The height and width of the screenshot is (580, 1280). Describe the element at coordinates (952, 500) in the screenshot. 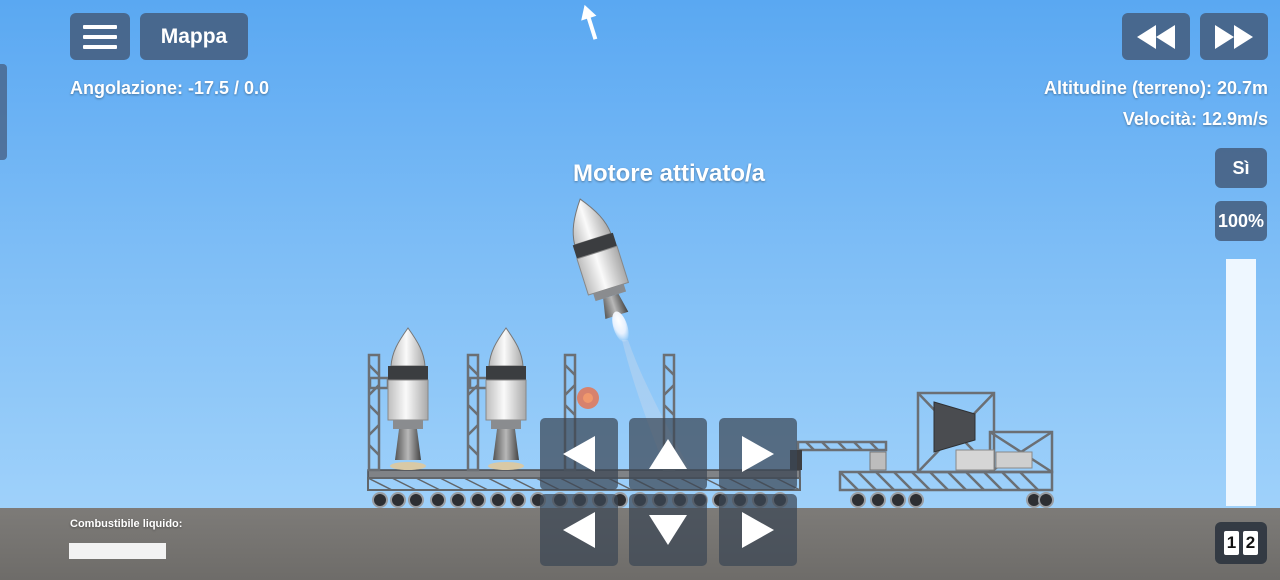

I see `rear-wheels` at that location.